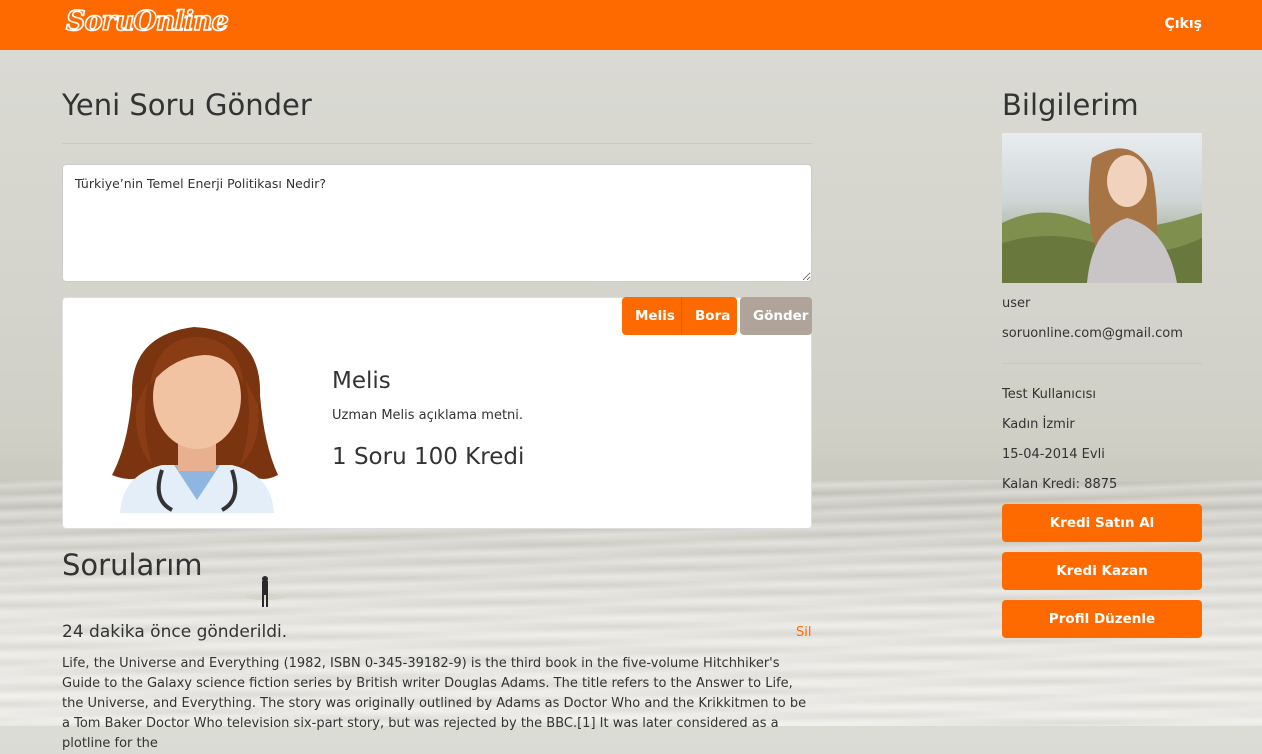 The image size is (1262, 754). What do you see at coordinates (361, 381) in the screenshot?
I see `expert-name: Melis` at bounding box center [361, 381].